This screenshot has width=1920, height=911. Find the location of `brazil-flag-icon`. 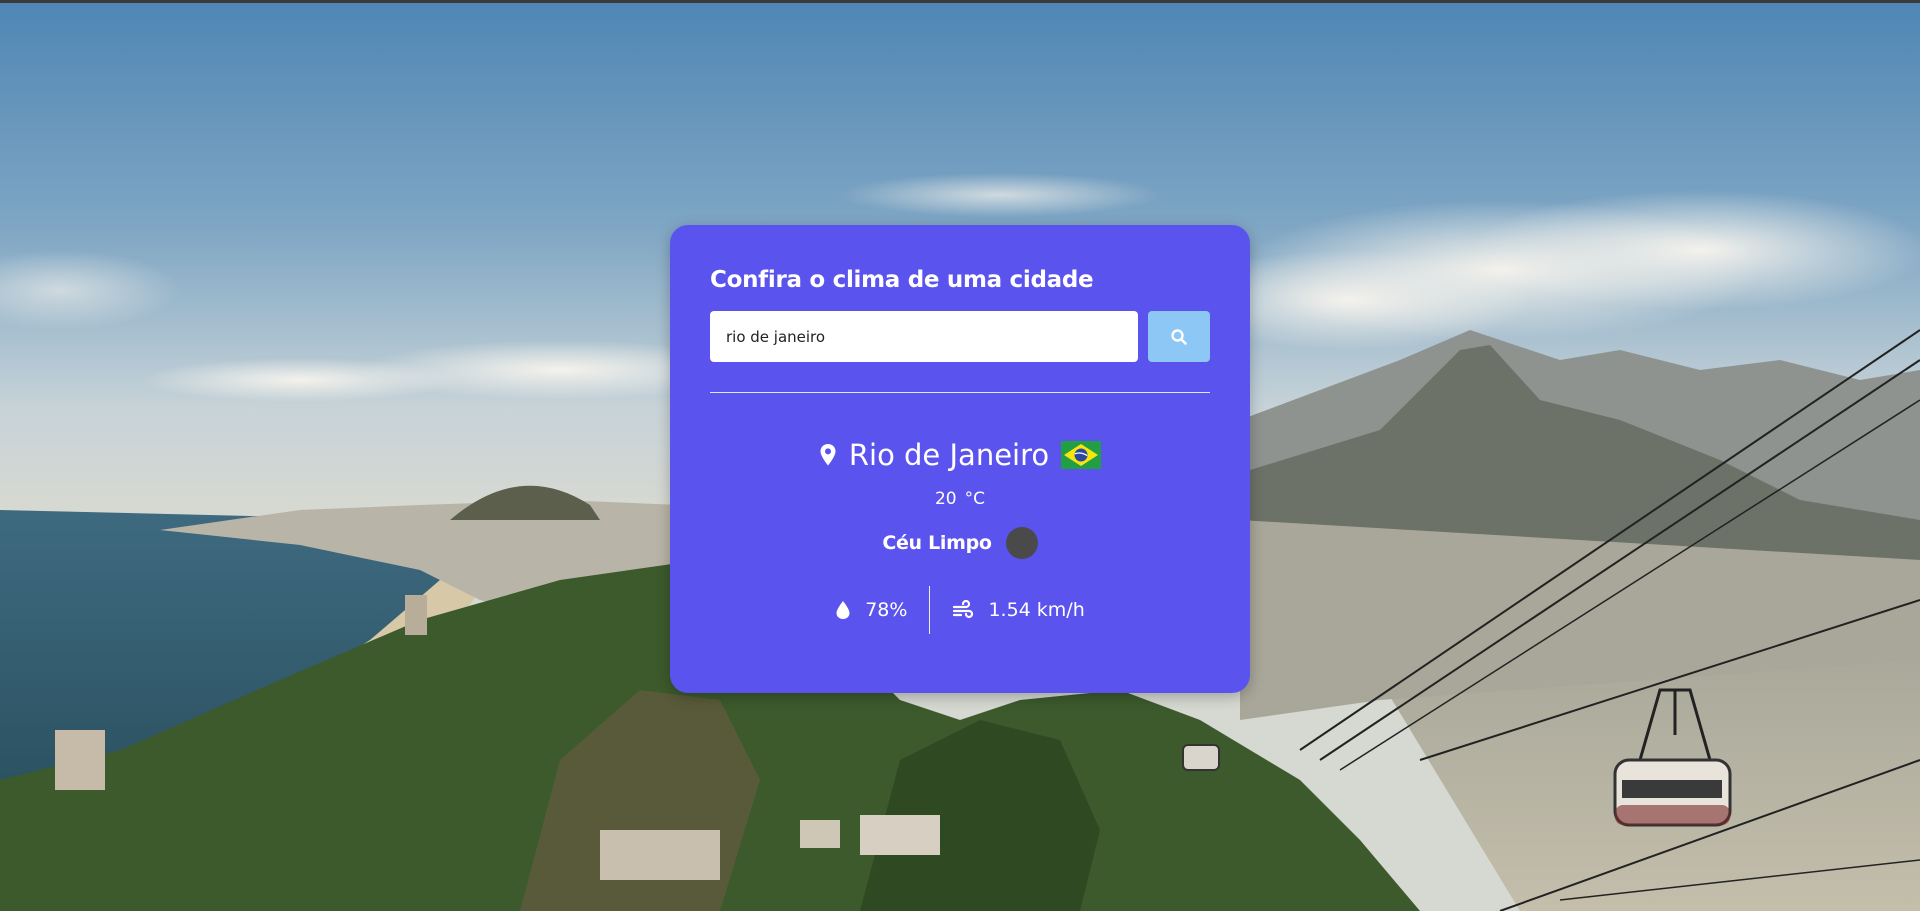

brazil-flag-icon is located at coordinates (1081, 455).